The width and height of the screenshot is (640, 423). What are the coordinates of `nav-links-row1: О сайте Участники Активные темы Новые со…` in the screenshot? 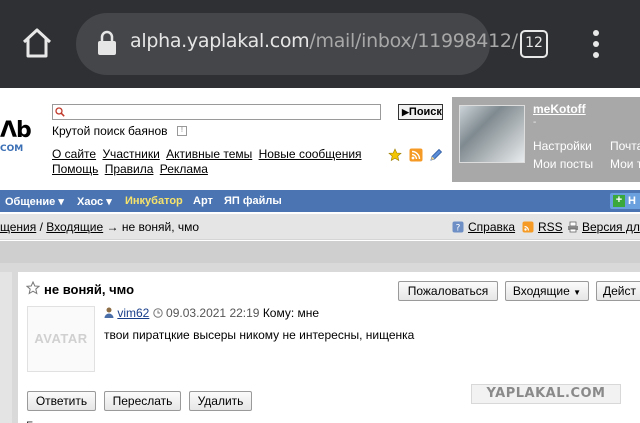 It's located at (208, 154).